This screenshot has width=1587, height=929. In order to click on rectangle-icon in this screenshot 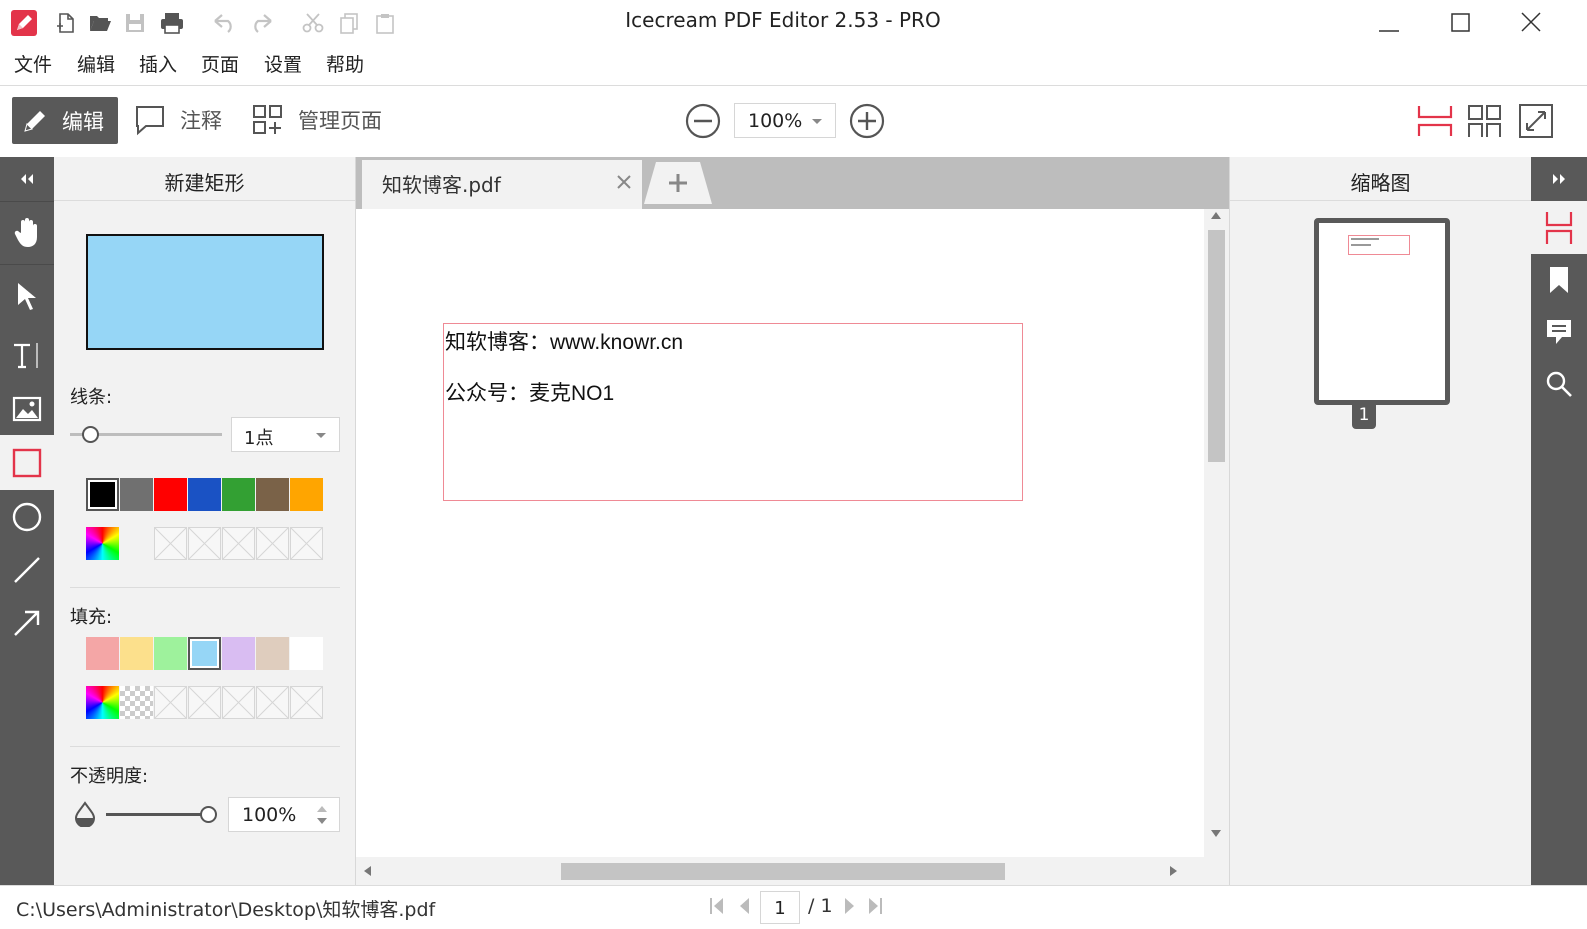, I will do `click(27, 462)`.